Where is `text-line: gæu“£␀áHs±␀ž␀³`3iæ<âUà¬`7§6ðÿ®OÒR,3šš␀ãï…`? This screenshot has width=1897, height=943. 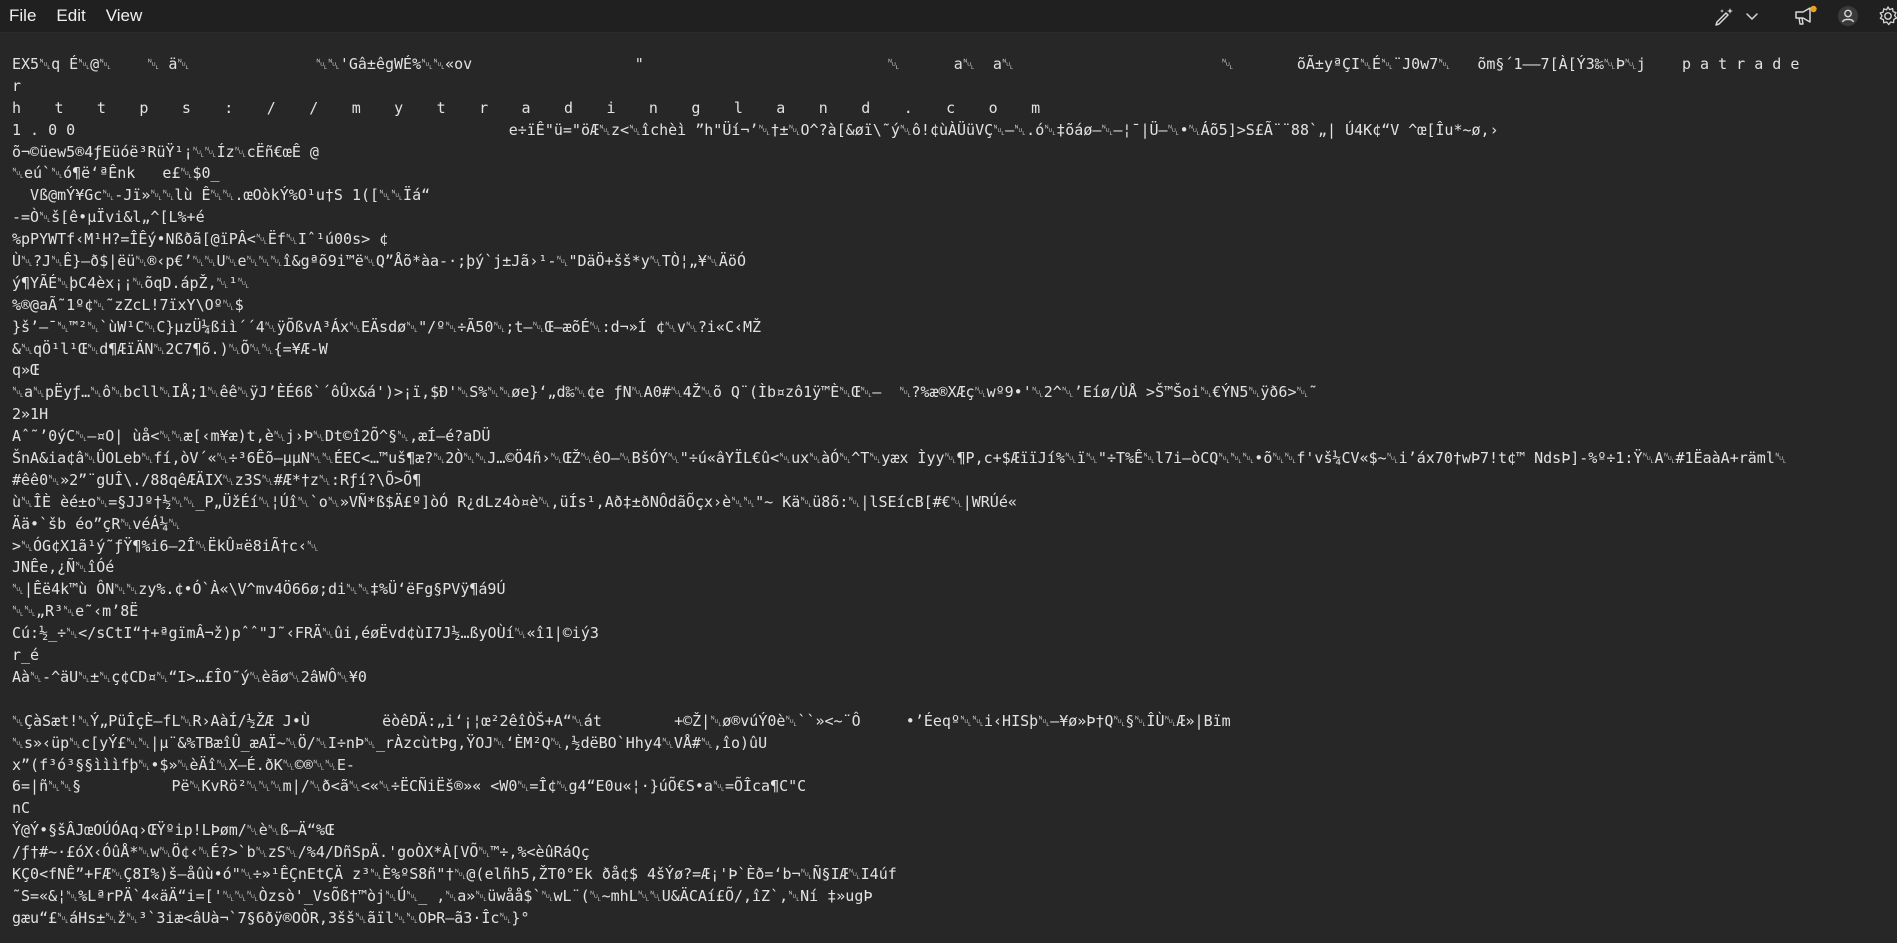
text-line: gæu“£␀áHs±␀ž␀³`3iæ<âUà¬`7§6ðÿ®OÒR,3šš␀ãï… is located at coordinates (271, 917).